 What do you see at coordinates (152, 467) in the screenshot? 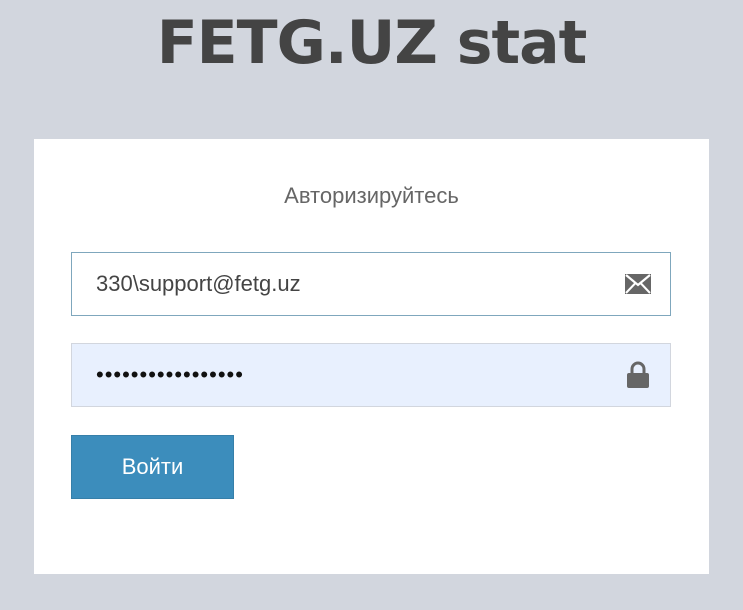
I see `signin-button: Войти` at bounding box center [152, 467].